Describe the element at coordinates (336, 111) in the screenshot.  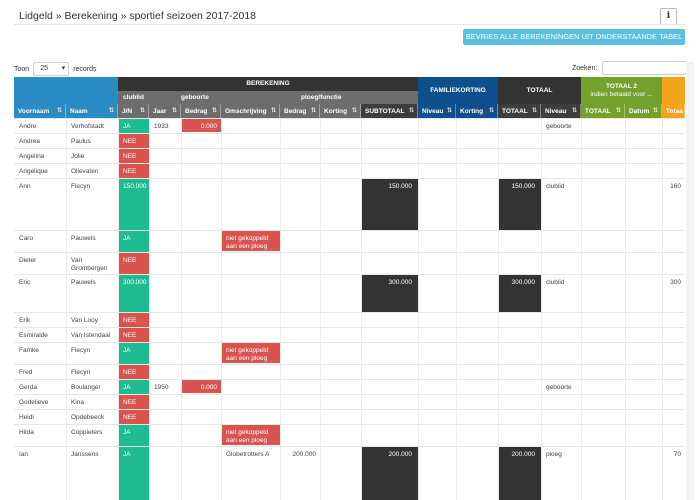
I see `column-label: Korting` at that location.